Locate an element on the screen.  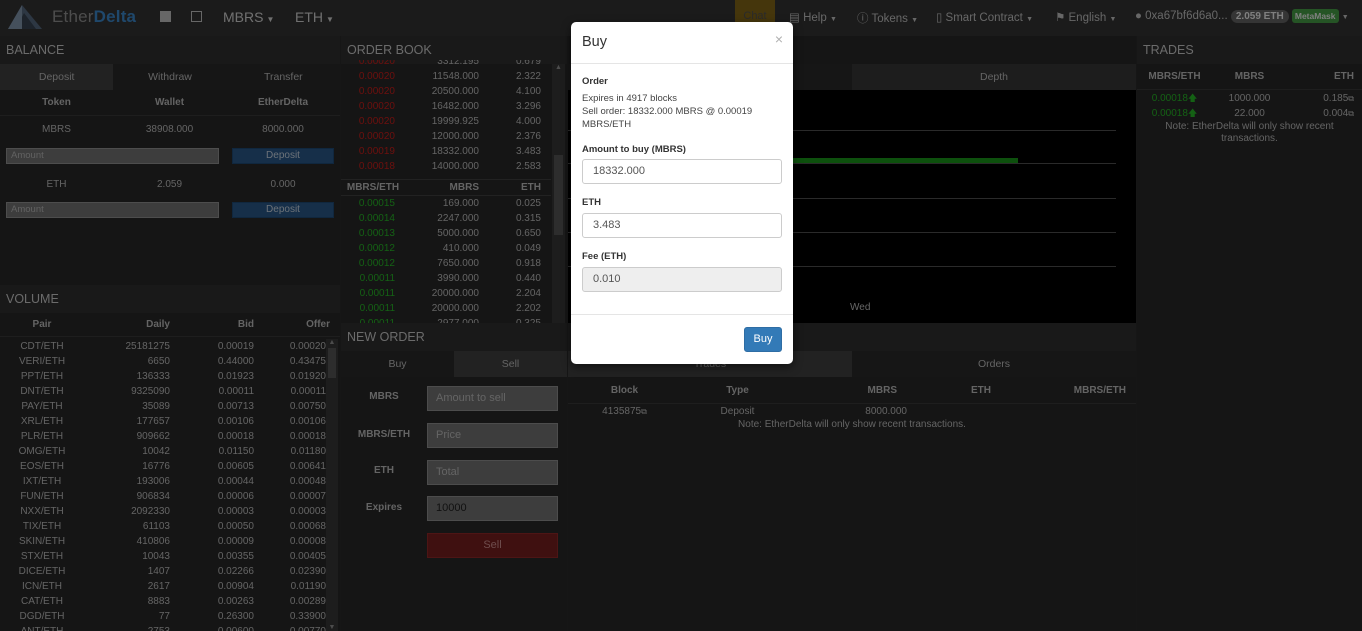
eth-label: ETH is located at coordinates (591, 202).